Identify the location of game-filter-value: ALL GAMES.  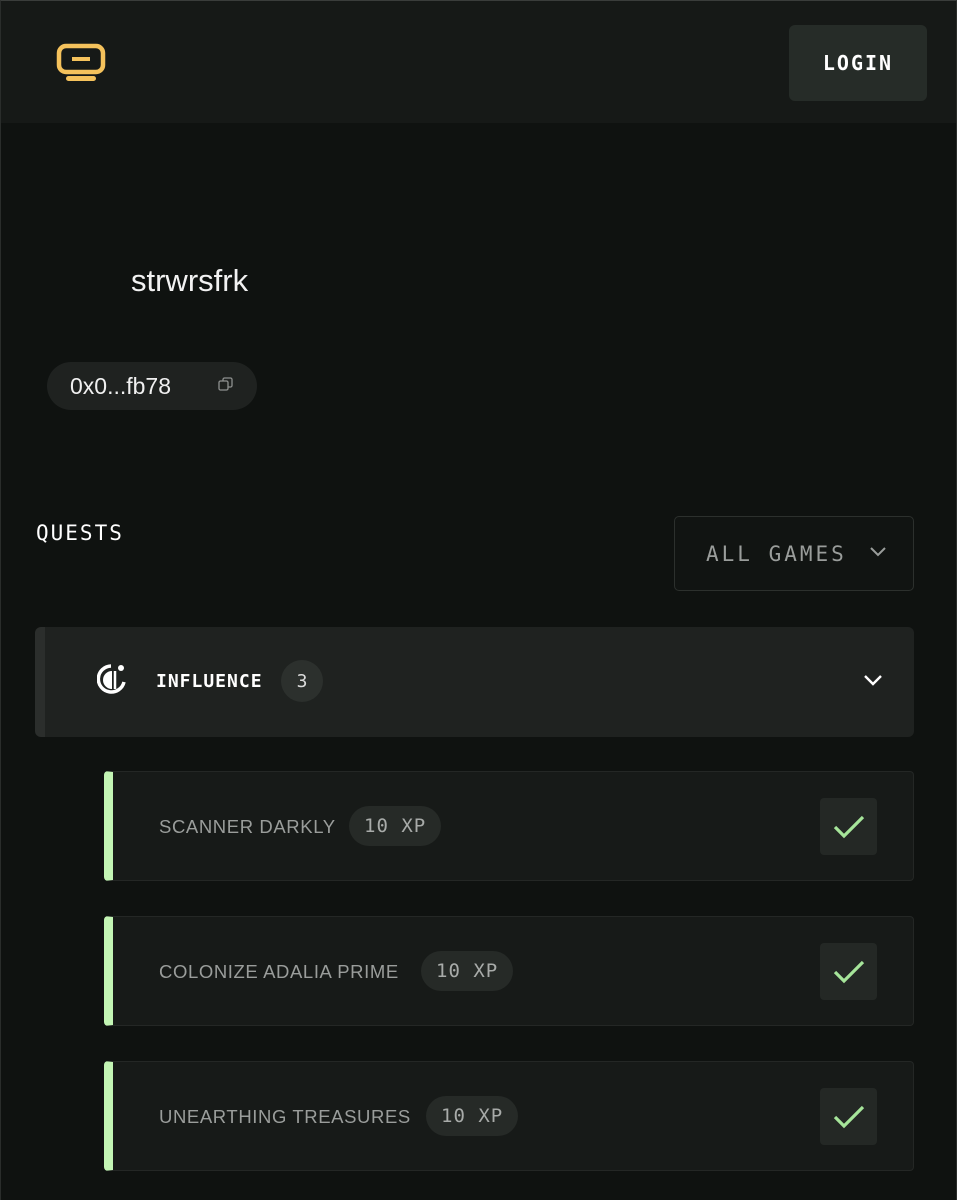
(776, 553).